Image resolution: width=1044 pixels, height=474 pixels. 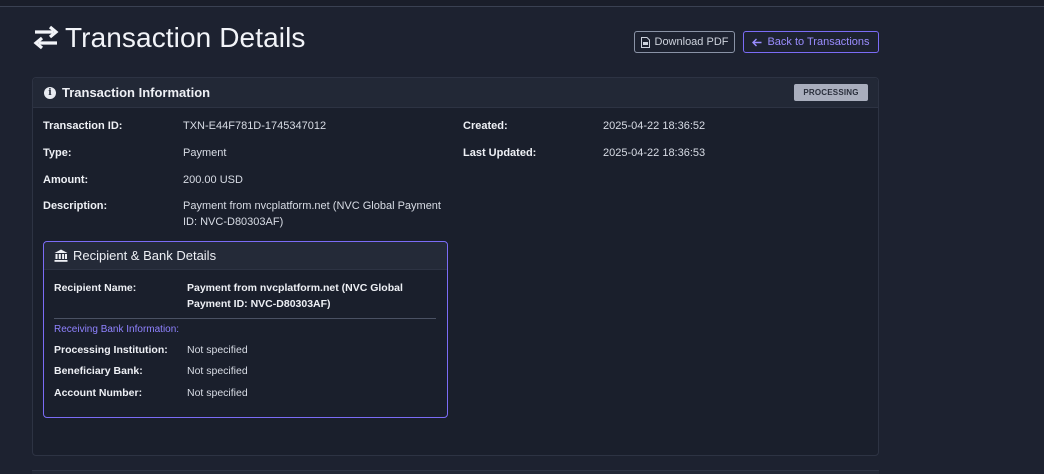 What do you see at coordinates (117, 329) in the screenshot?
I see `receiving-bank-label: Receiving Bank Information:` at bounding box center [117, 329].